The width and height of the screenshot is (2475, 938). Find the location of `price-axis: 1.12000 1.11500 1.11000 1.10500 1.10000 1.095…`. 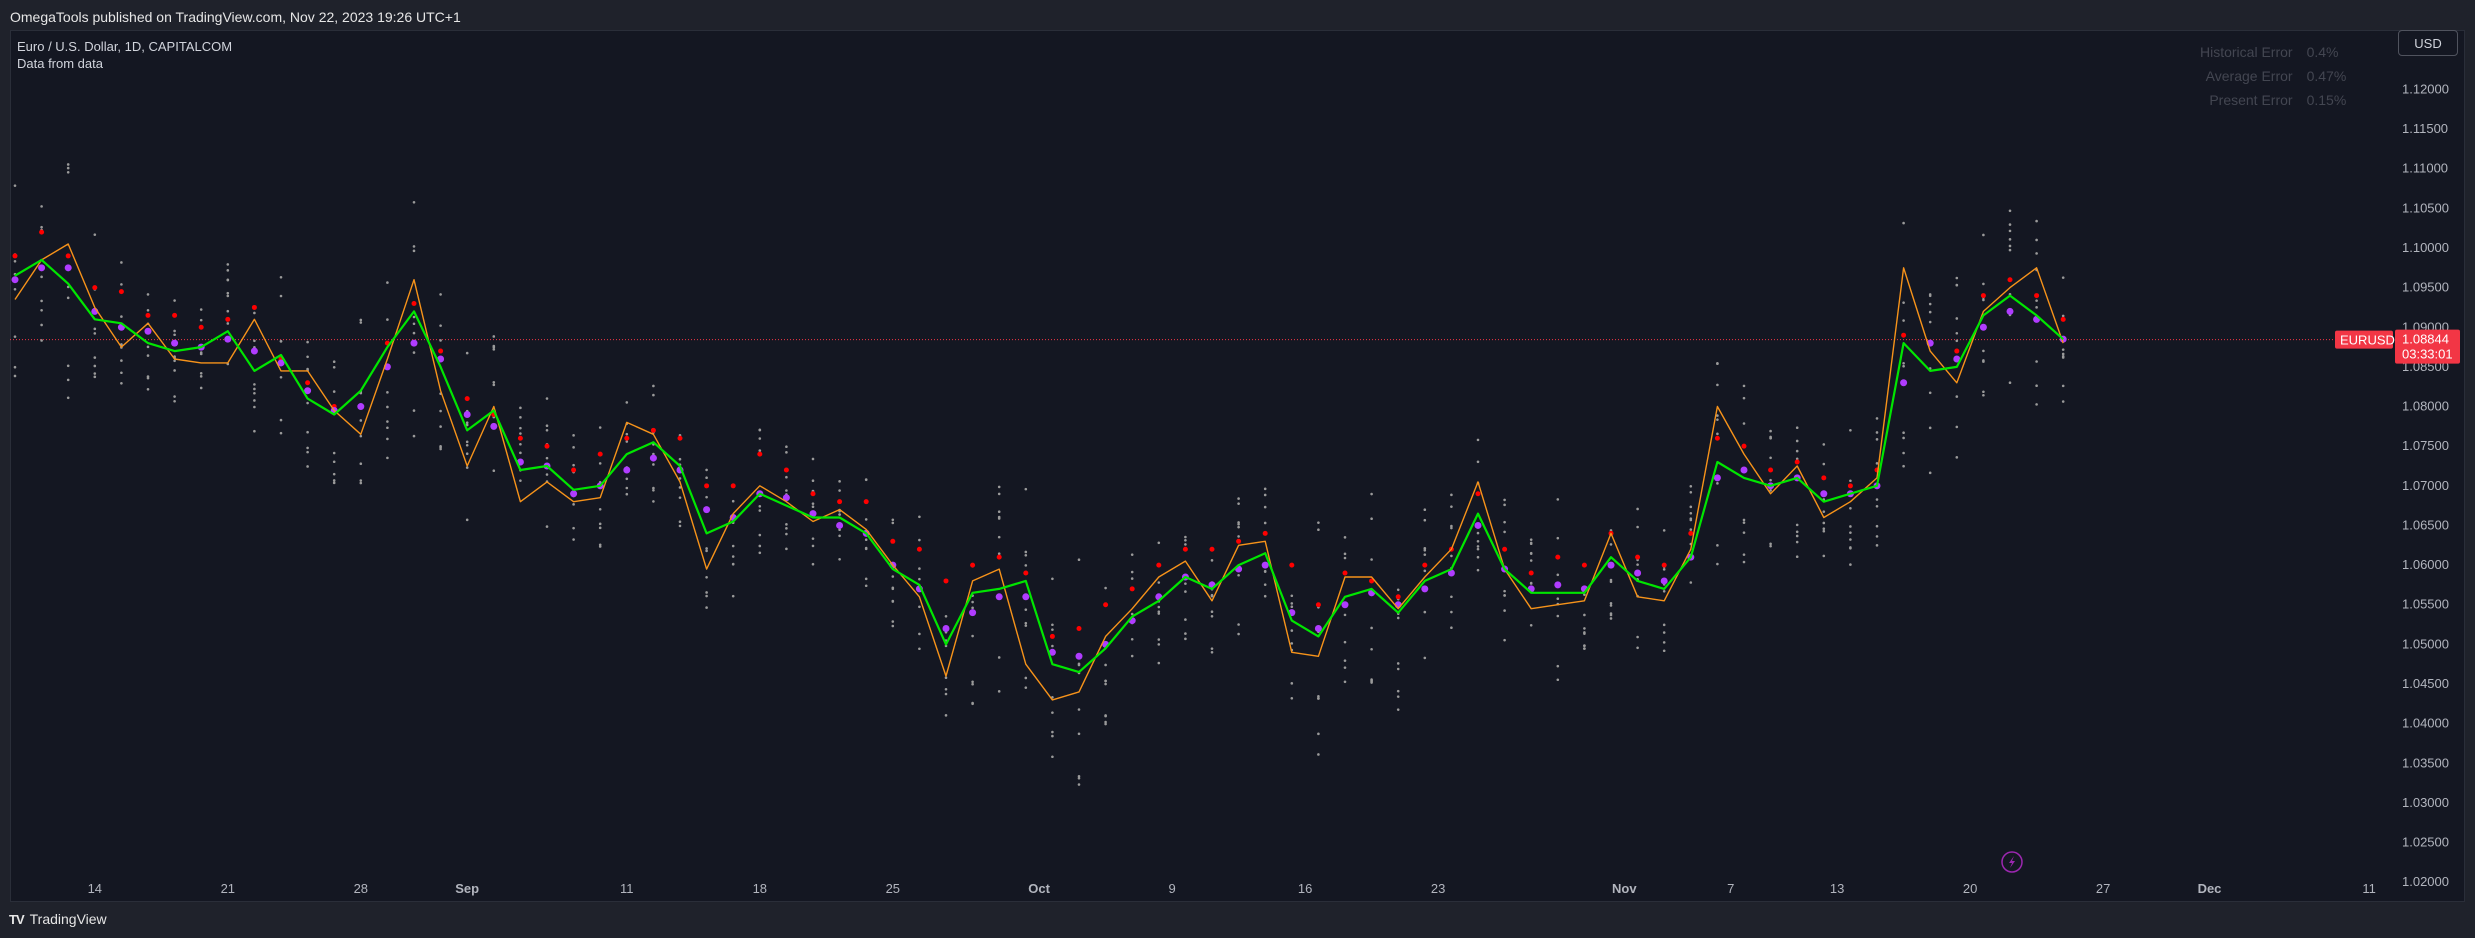

price-axis: 1.12000 1.11500 1.11000 1.10500 1.10000 1.095… is located at coordinates (2425, 485).